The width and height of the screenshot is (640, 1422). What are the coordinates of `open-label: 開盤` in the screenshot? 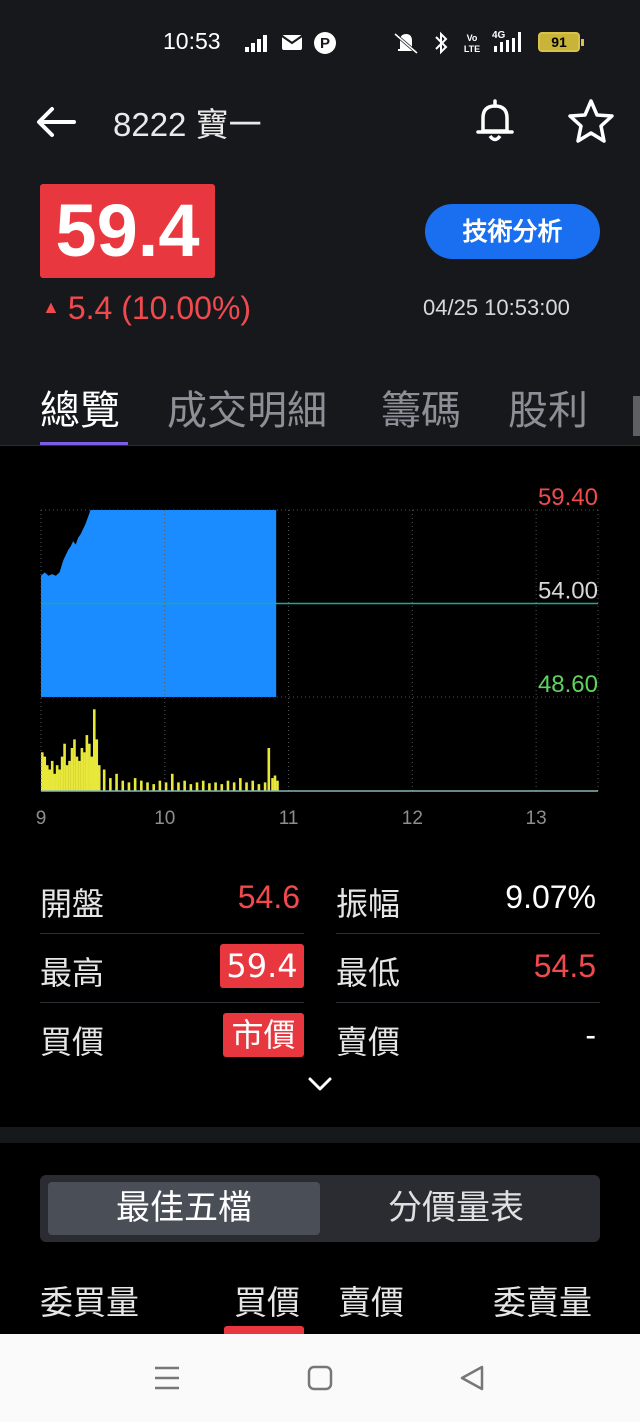 It's located at (72, 904).